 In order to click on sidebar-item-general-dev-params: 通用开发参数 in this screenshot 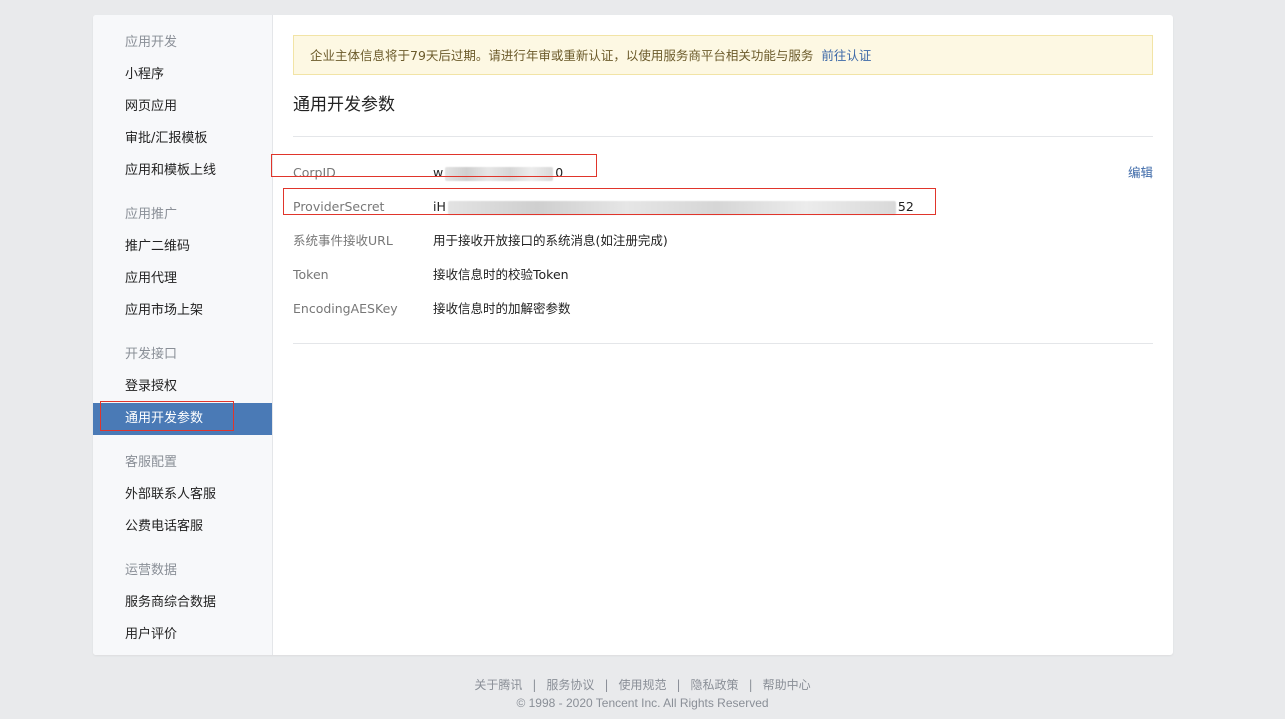, I will do `click(182, 418)`.